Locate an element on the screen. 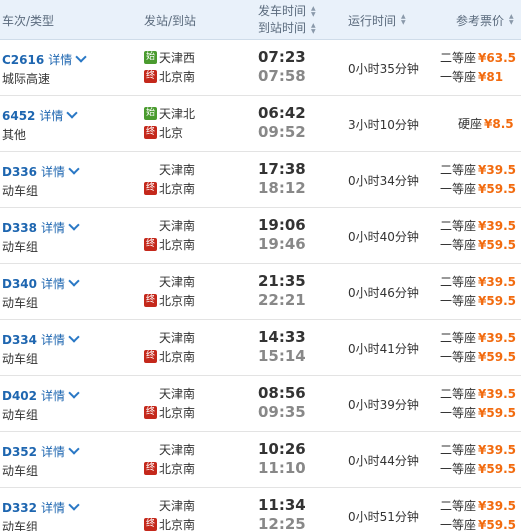  train-number-link: D332 详情 is located at coordinates (41, 507).